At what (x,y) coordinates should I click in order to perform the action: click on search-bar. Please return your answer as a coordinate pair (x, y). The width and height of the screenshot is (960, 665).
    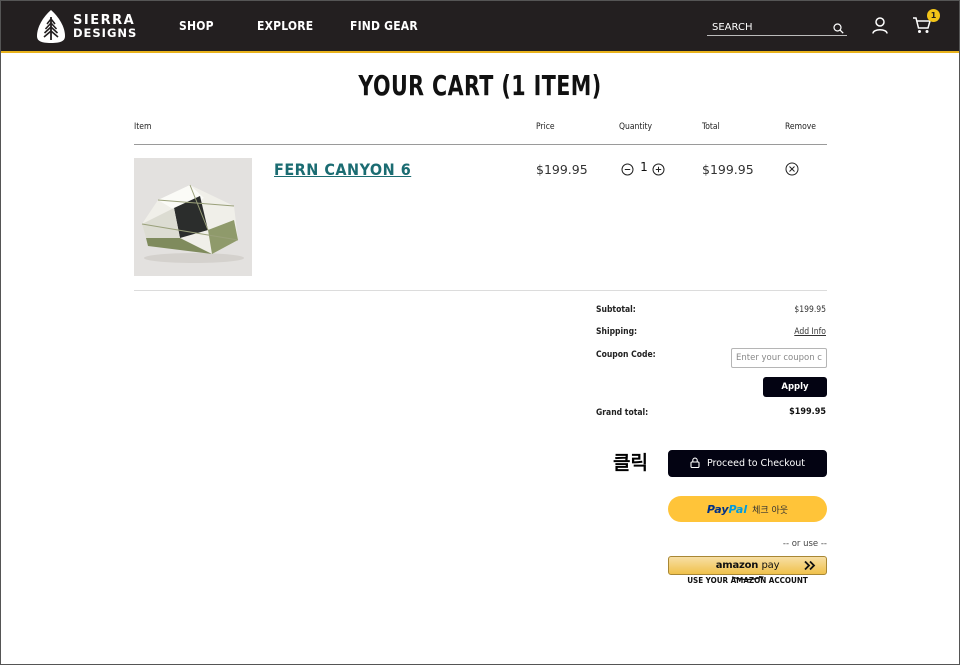
    Looking at the image, I should click on (777, 26).